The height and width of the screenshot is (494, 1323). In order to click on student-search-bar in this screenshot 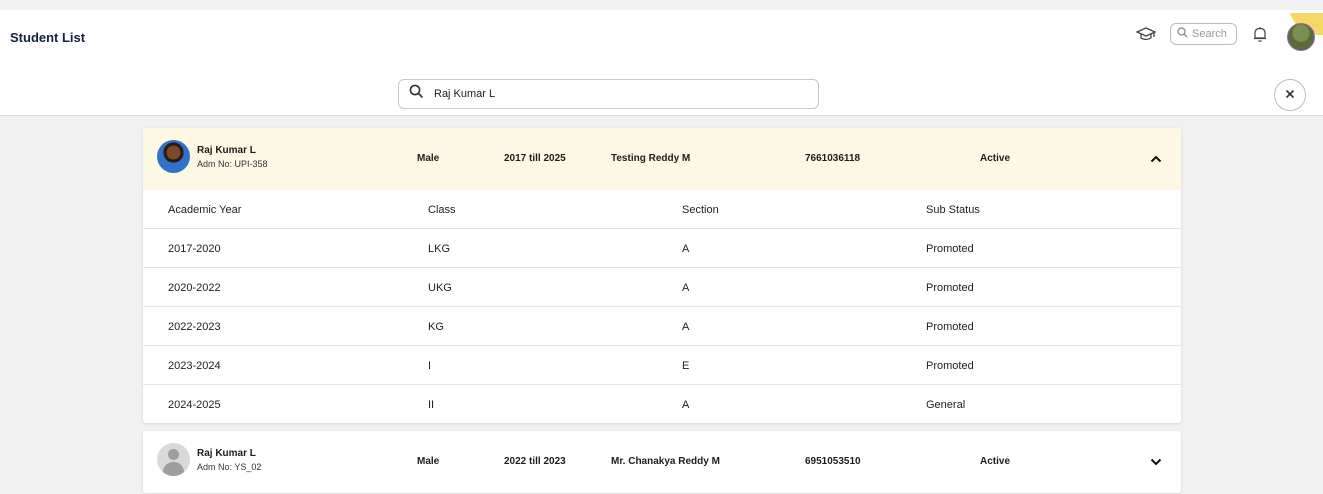, I will do `click(608, 94)`.